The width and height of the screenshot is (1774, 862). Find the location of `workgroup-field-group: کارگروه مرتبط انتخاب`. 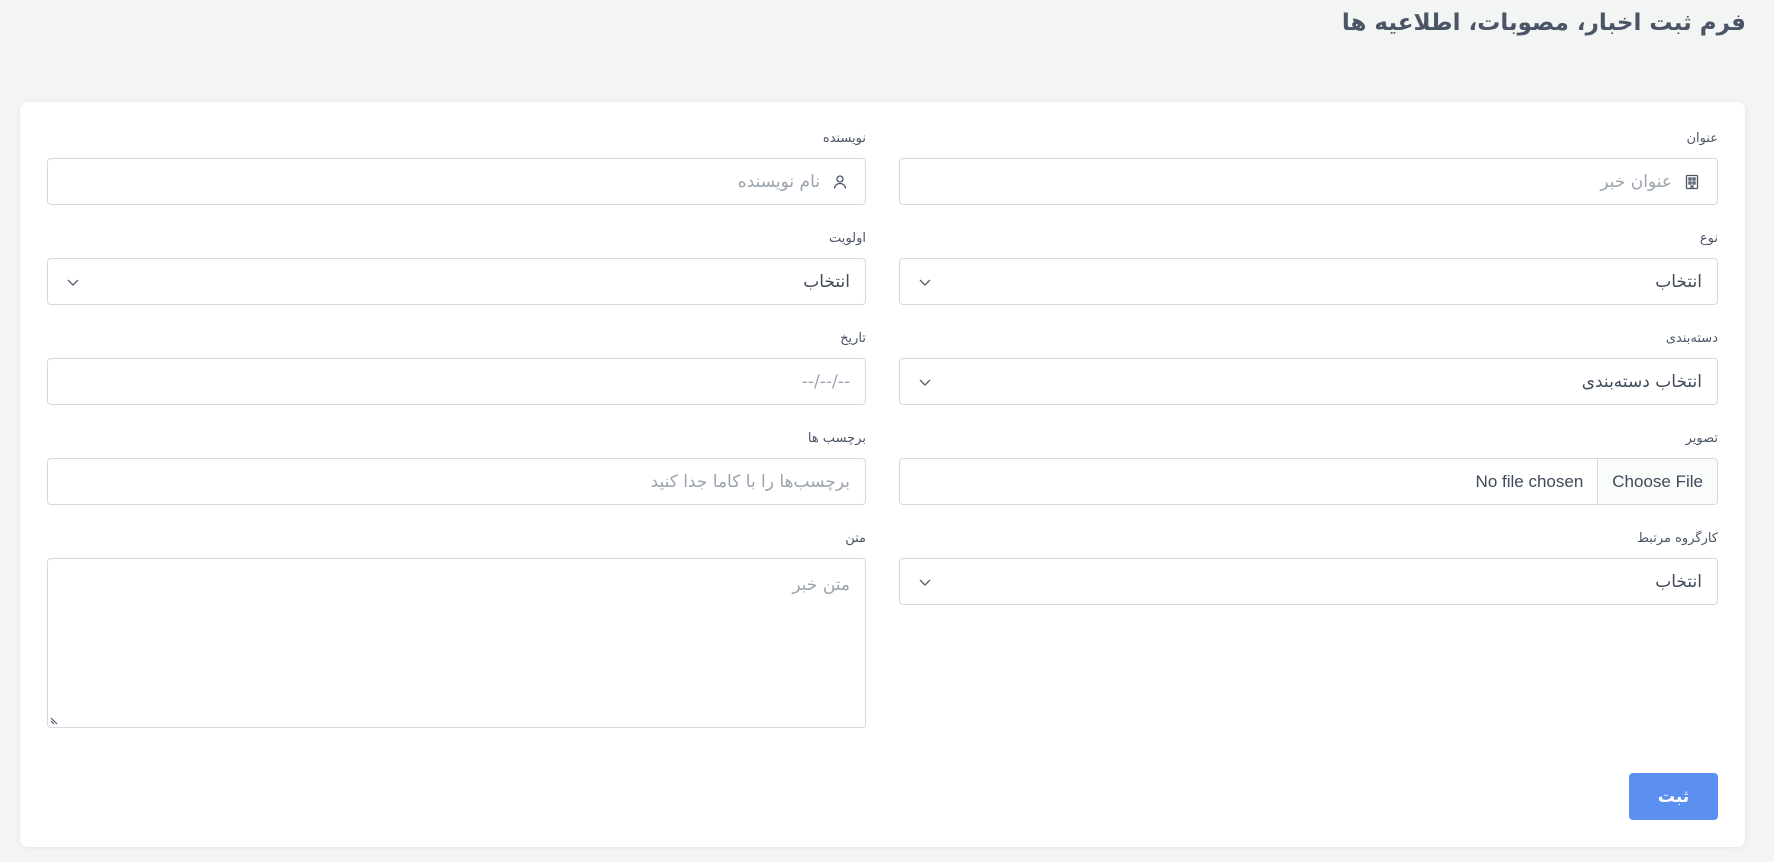

workgroup-field-group: کارگروه مرتبط انتخاب is located at coordinates (1308, 567).